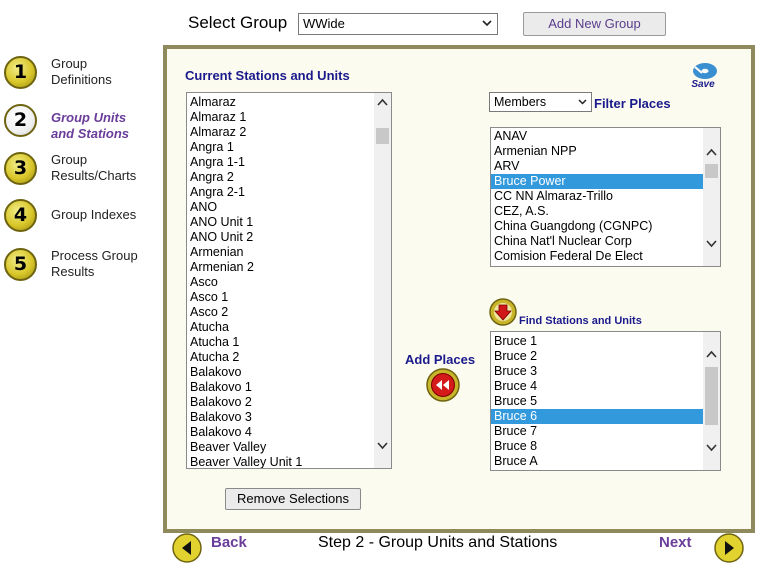  What do you see at coordinates (324, 23) in the screenshot?
I see `group-select-value: WWide` at bounding box center [324, 23].